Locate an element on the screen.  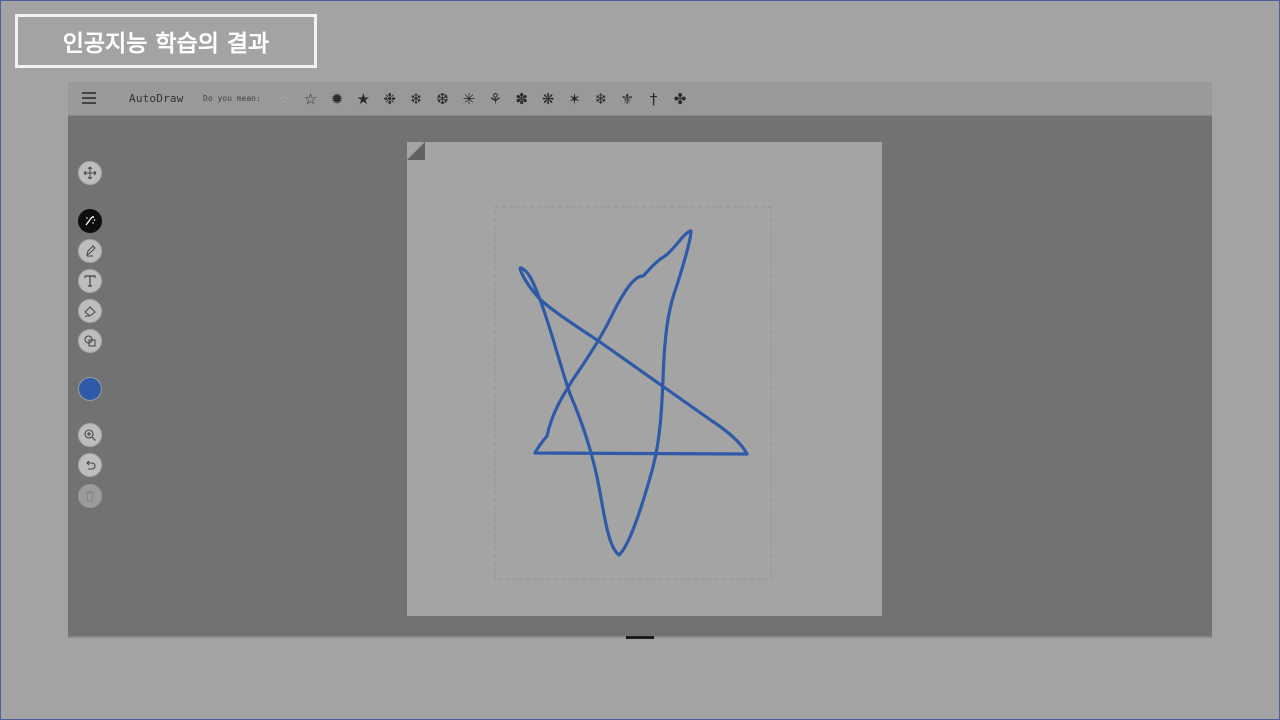
autodraw-icon is located at coordinates (90, 221).